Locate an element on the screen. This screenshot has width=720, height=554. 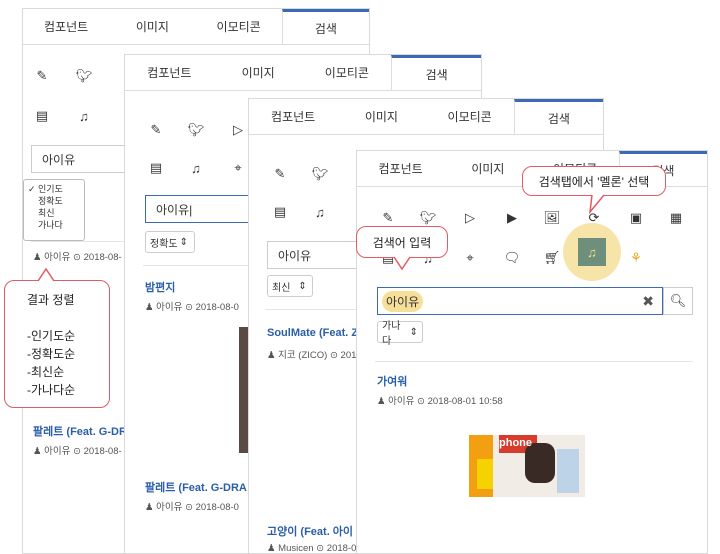
sort-select: 최신 ⇕ is located at coordinates (290, 286).